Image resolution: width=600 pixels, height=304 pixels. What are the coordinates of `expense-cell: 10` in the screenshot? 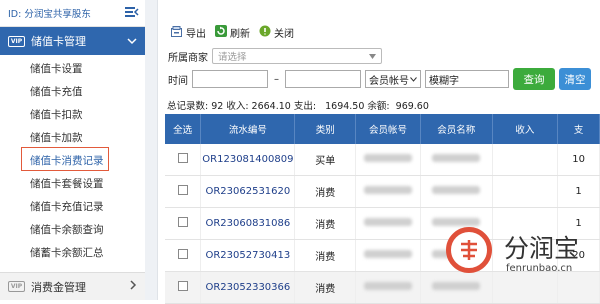 It's located at (578, 160).